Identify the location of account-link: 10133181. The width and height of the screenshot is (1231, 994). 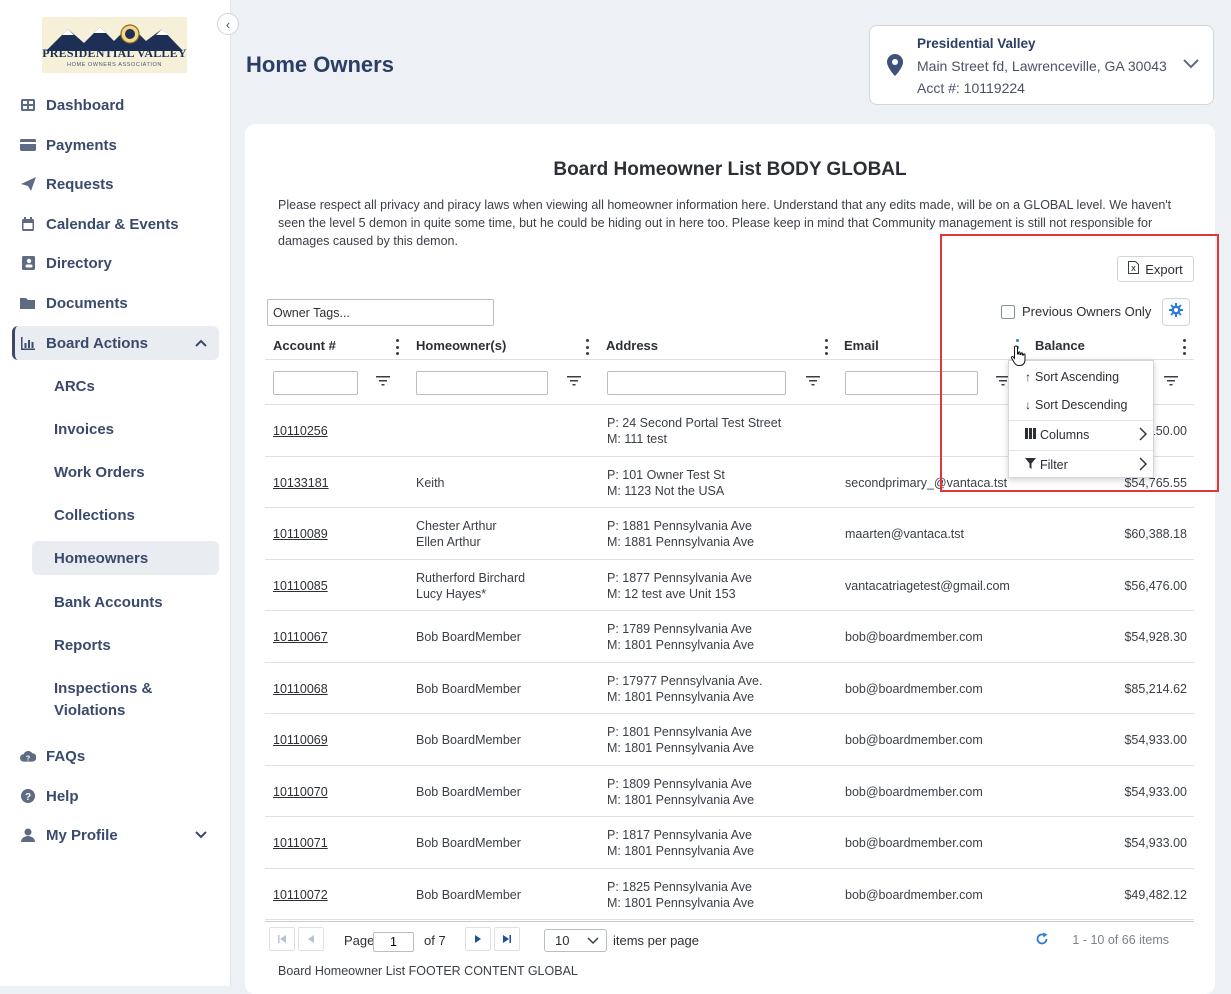
(301, 483).